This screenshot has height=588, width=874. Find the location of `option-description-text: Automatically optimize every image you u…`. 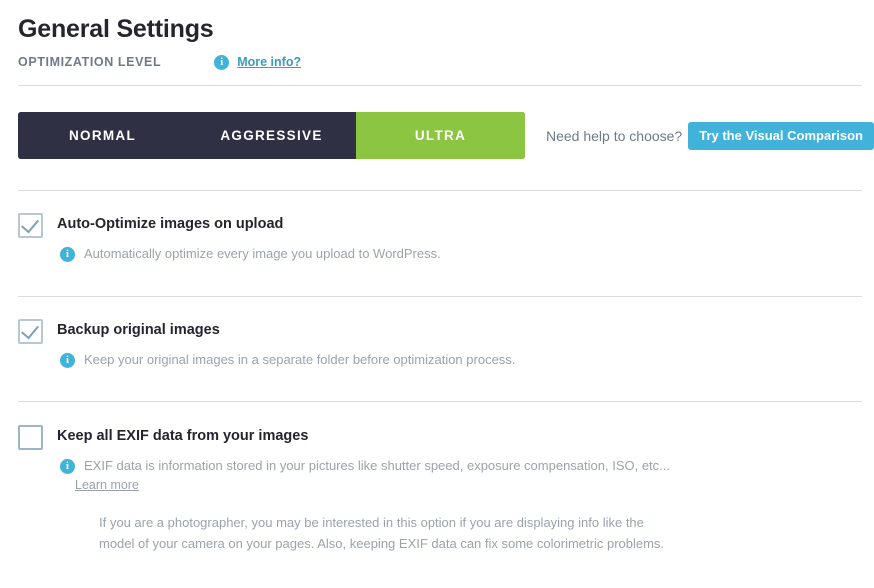

option-description-text: Automatically optimize every image you u… is located at coordinates (262, 253).